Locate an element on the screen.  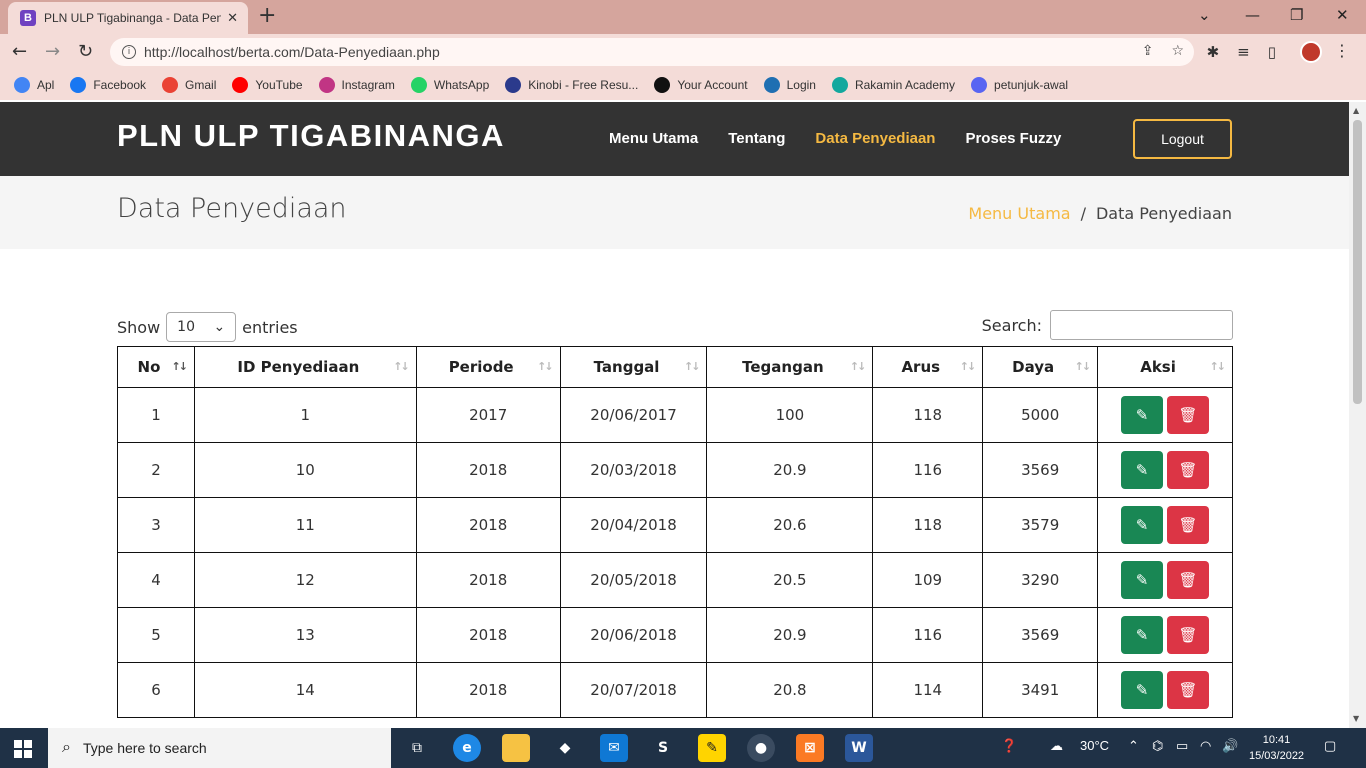
weather-temp: 30°C is located at coordinates (1094, 745).